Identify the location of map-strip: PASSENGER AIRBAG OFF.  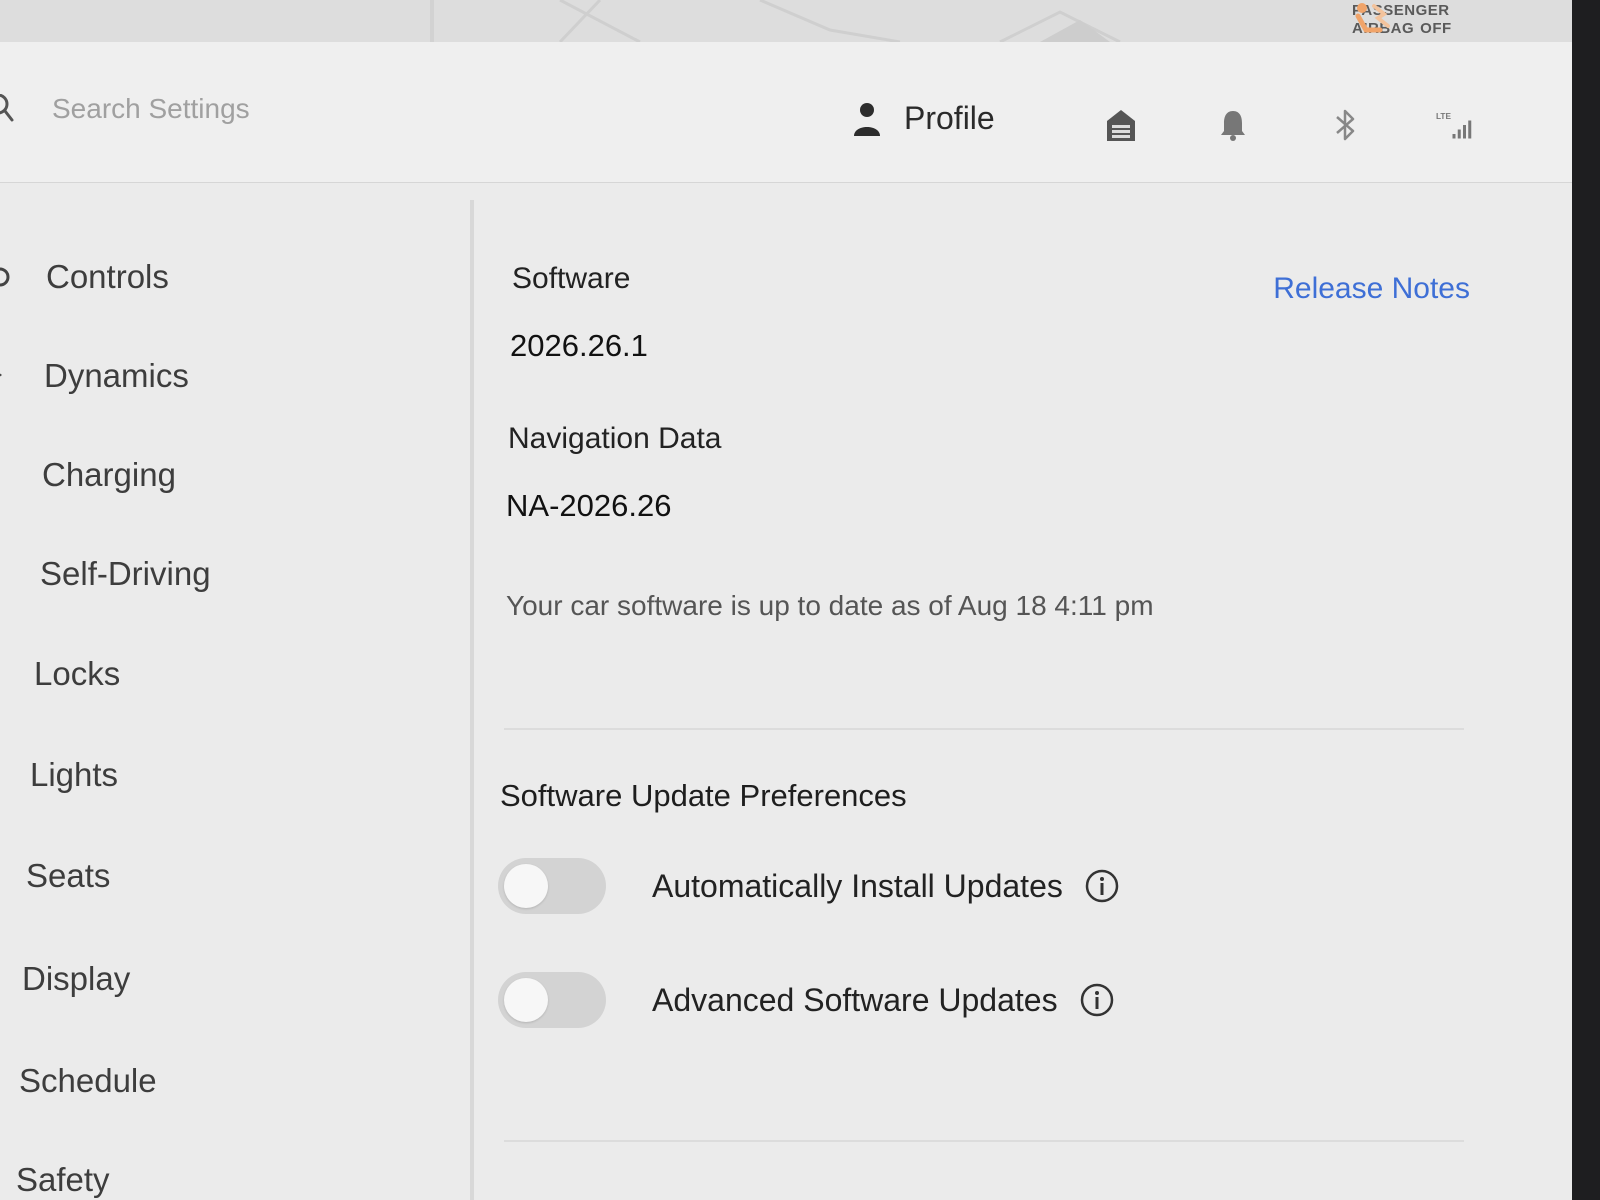
(786, 21).